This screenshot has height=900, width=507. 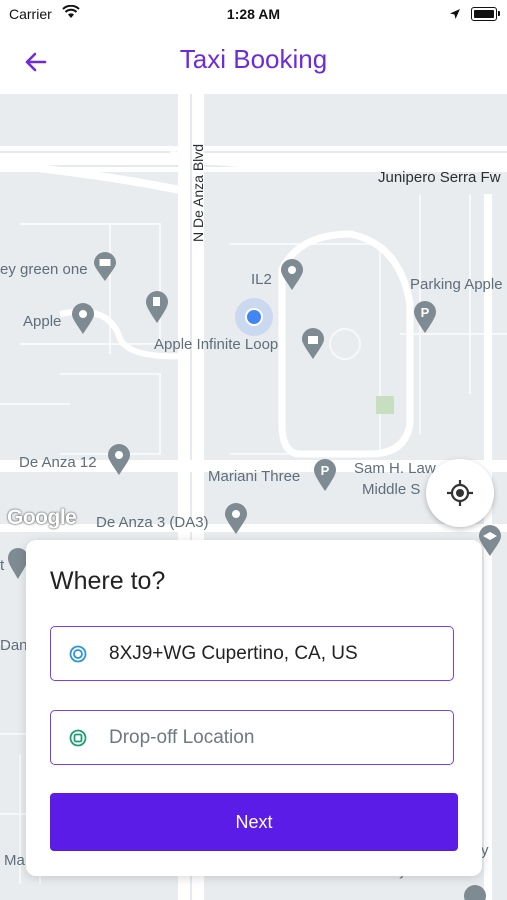 I want to click on clock: 1:28 AM, so click(x=253, y=14).